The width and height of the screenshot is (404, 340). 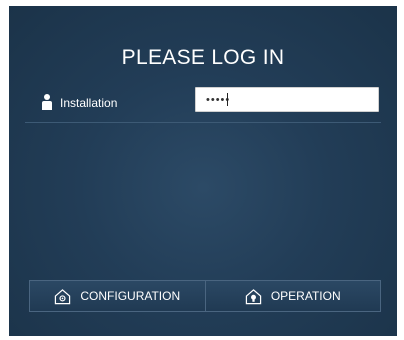 I want to click on user-label: Installation, so click(x=89, y=103).